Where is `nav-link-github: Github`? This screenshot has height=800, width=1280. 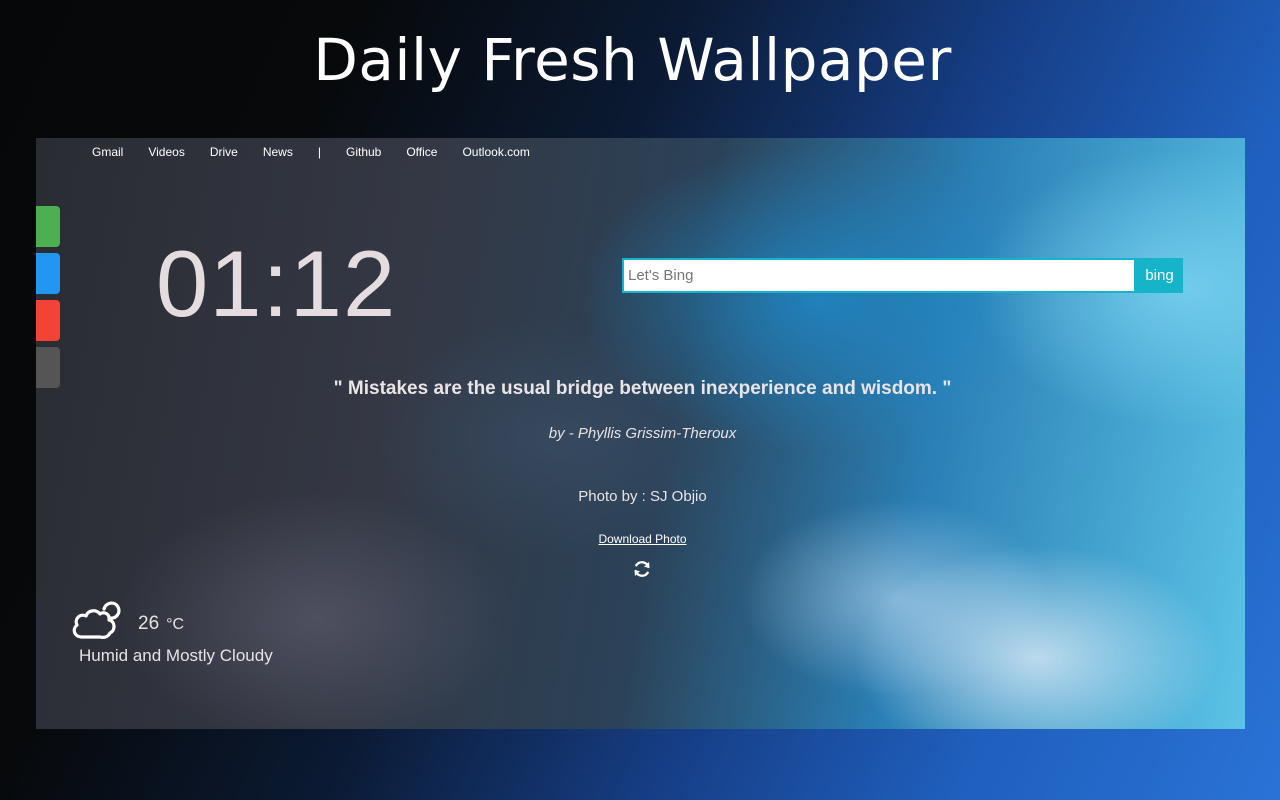 nav-link-github: Github is located at coordinates (363, 152).